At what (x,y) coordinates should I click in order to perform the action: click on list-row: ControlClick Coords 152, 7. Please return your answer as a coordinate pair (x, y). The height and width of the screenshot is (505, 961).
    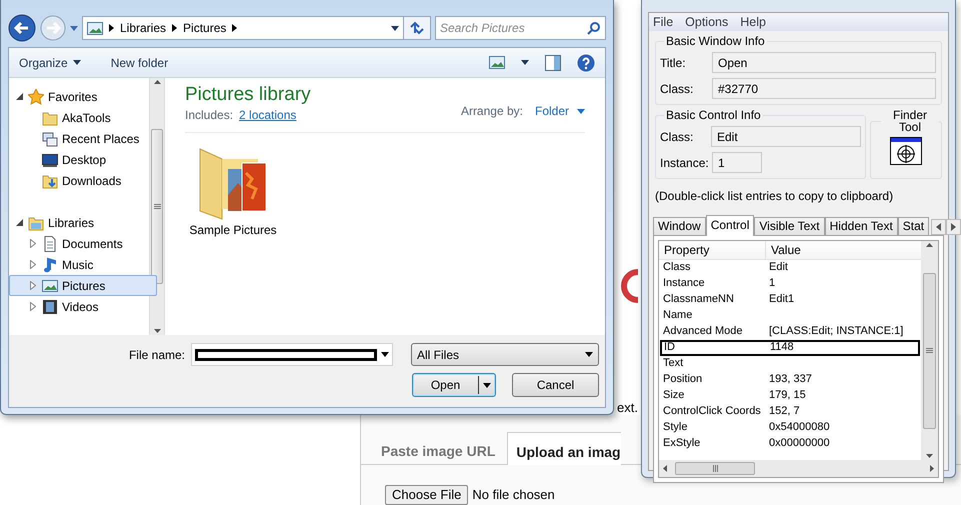
    Looking at the image, I should click on (790, 412).